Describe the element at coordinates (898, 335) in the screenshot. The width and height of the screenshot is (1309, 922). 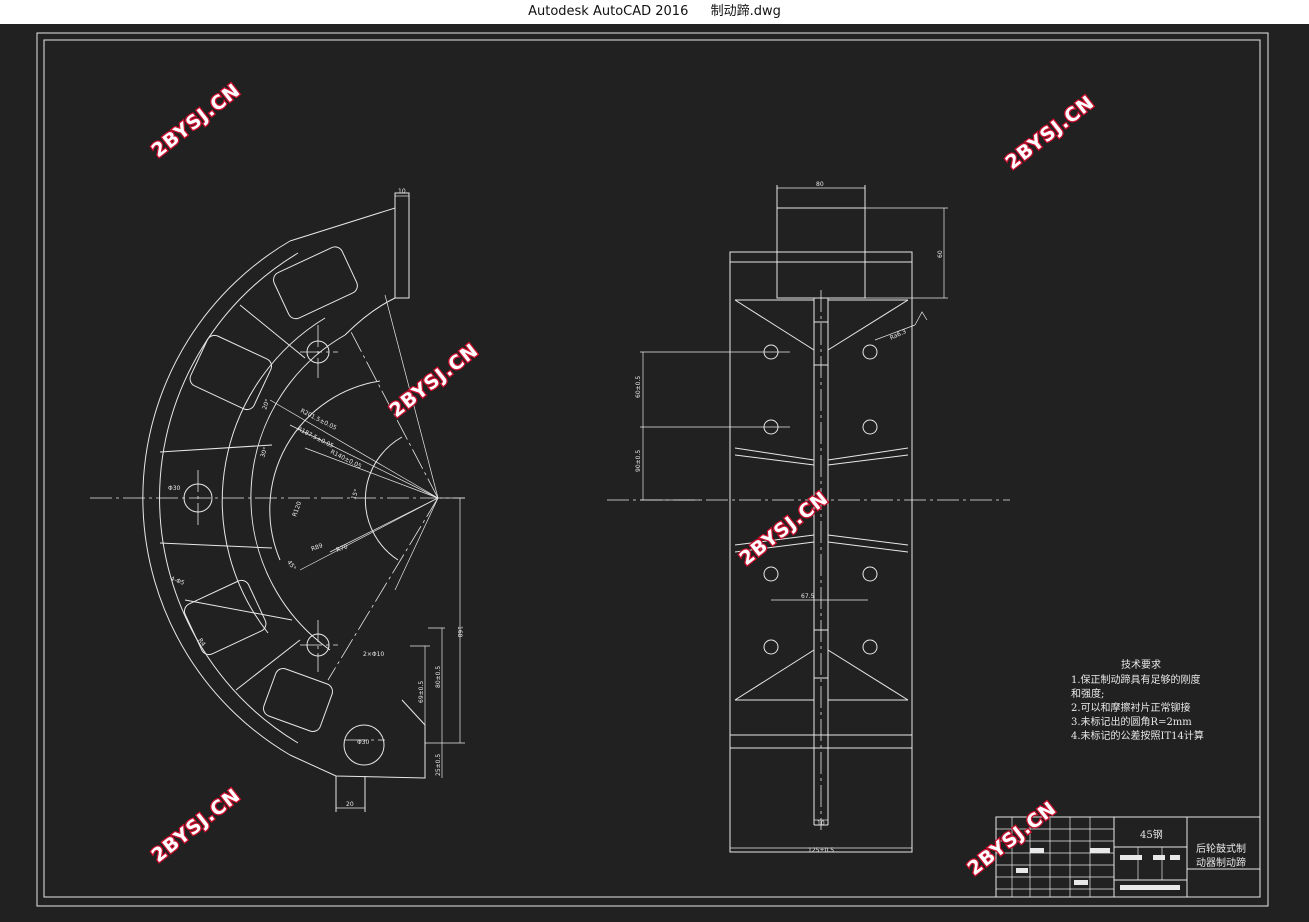
I see `dim-roughness: Ra6.3` at that location.